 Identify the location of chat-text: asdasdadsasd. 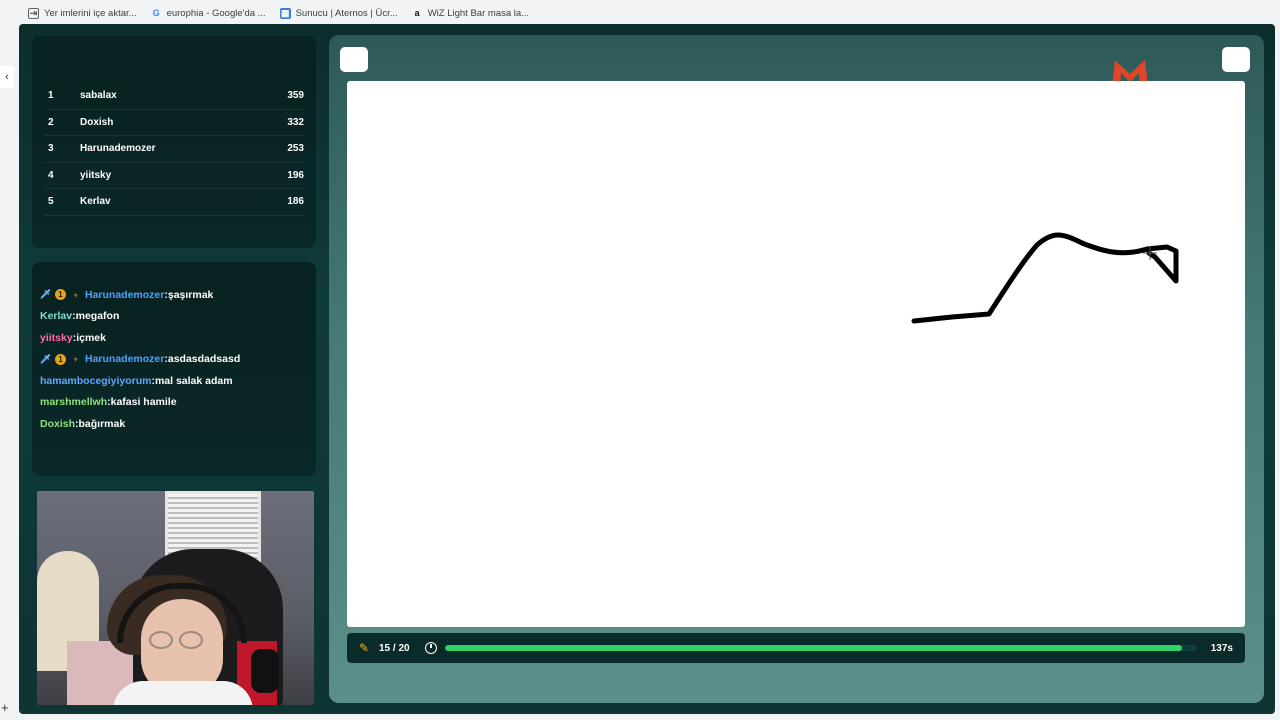
(204, 359).